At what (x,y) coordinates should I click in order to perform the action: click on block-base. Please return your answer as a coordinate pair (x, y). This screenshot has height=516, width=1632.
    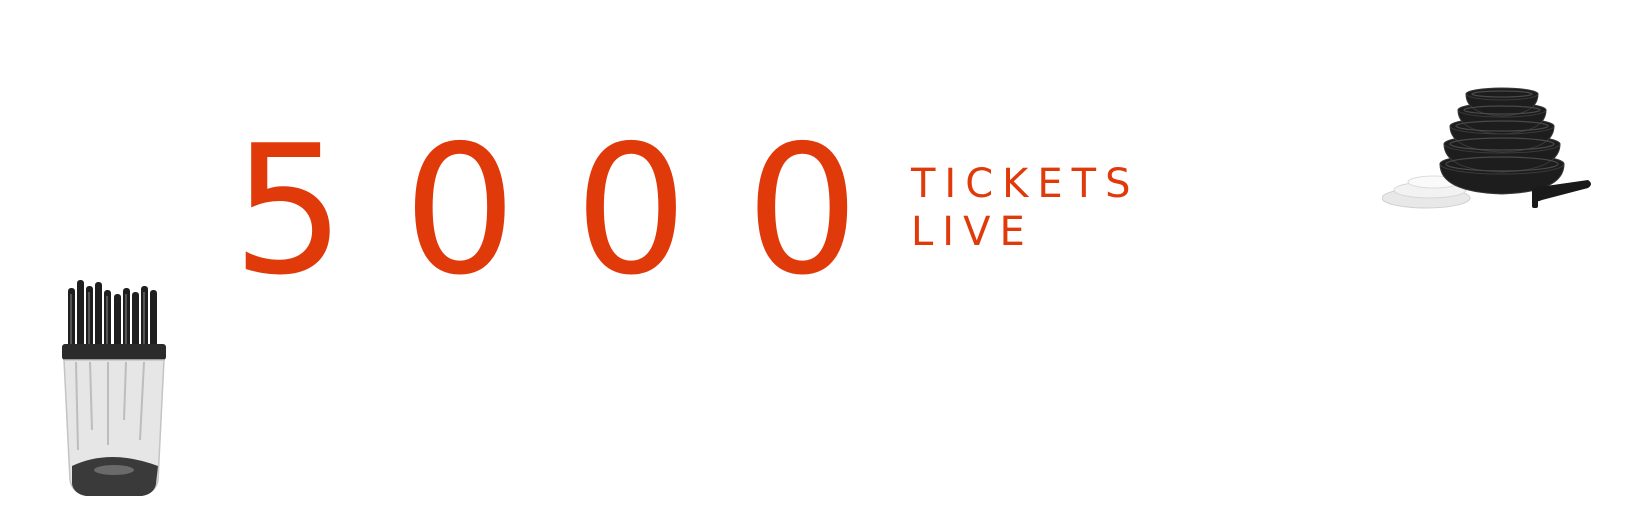
    Looking at the image, I should click on (115, 476).